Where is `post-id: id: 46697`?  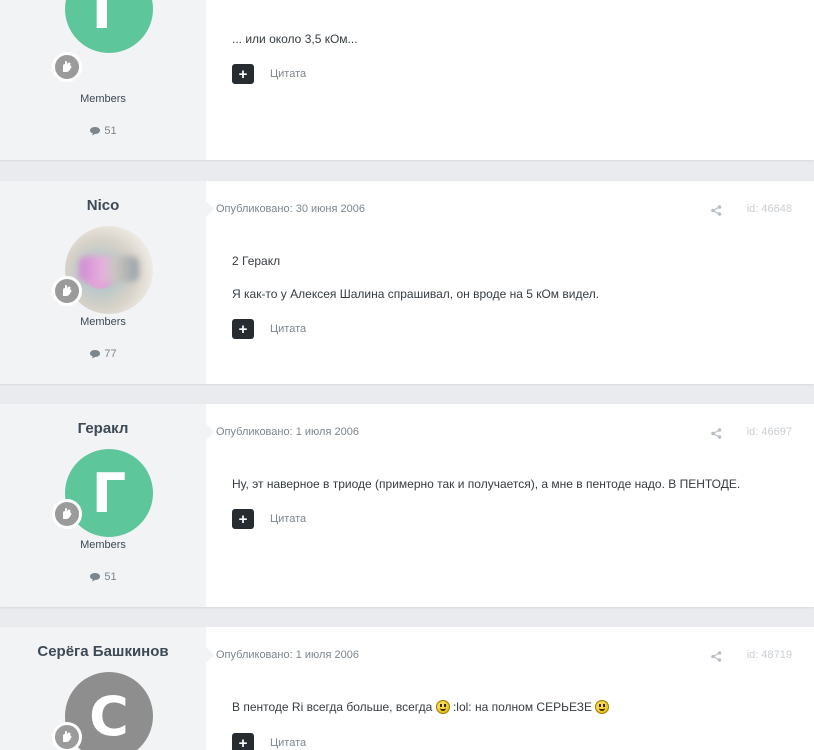
post-id: id: 46697 is located at coordinates (769, 432).